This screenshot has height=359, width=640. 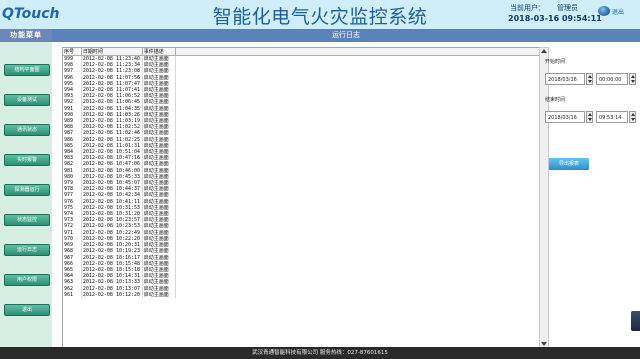 I want to click on end-time-label: 结束时间, so click(x=555, y=100).